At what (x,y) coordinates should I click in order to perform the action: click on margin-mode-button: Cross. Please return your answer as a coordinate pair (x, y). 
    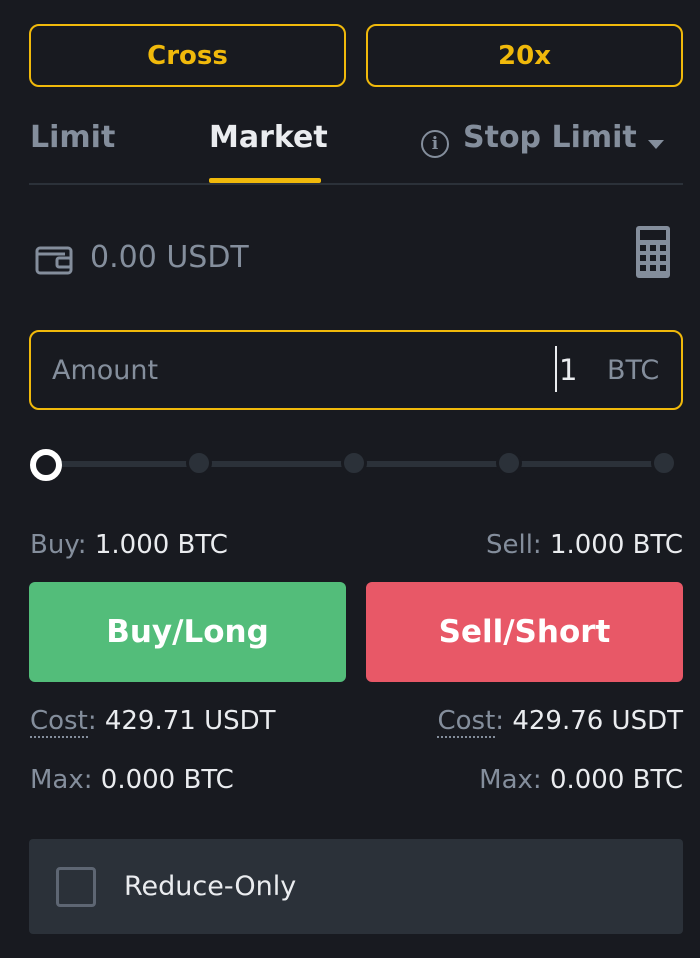
    Looking at the image, I should click on (187, 55).